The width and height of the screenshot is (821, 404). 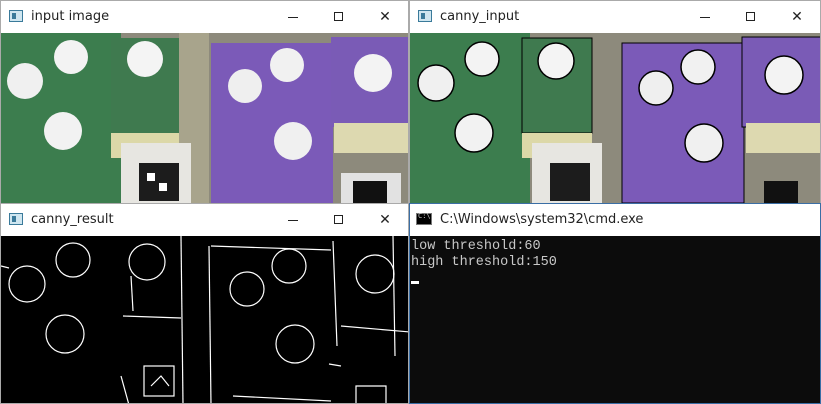 I want to click on text-cursor, so click(x=415, y=282).